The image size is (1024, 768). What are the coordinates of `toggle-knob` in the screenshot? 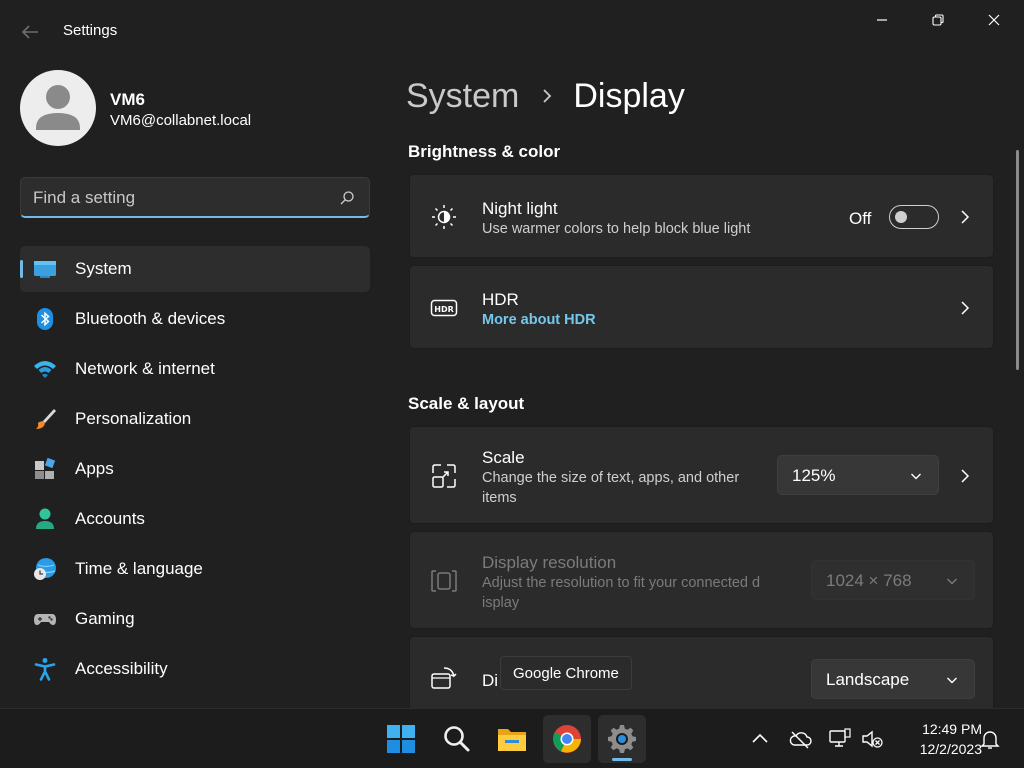 It's located at (901, 217).